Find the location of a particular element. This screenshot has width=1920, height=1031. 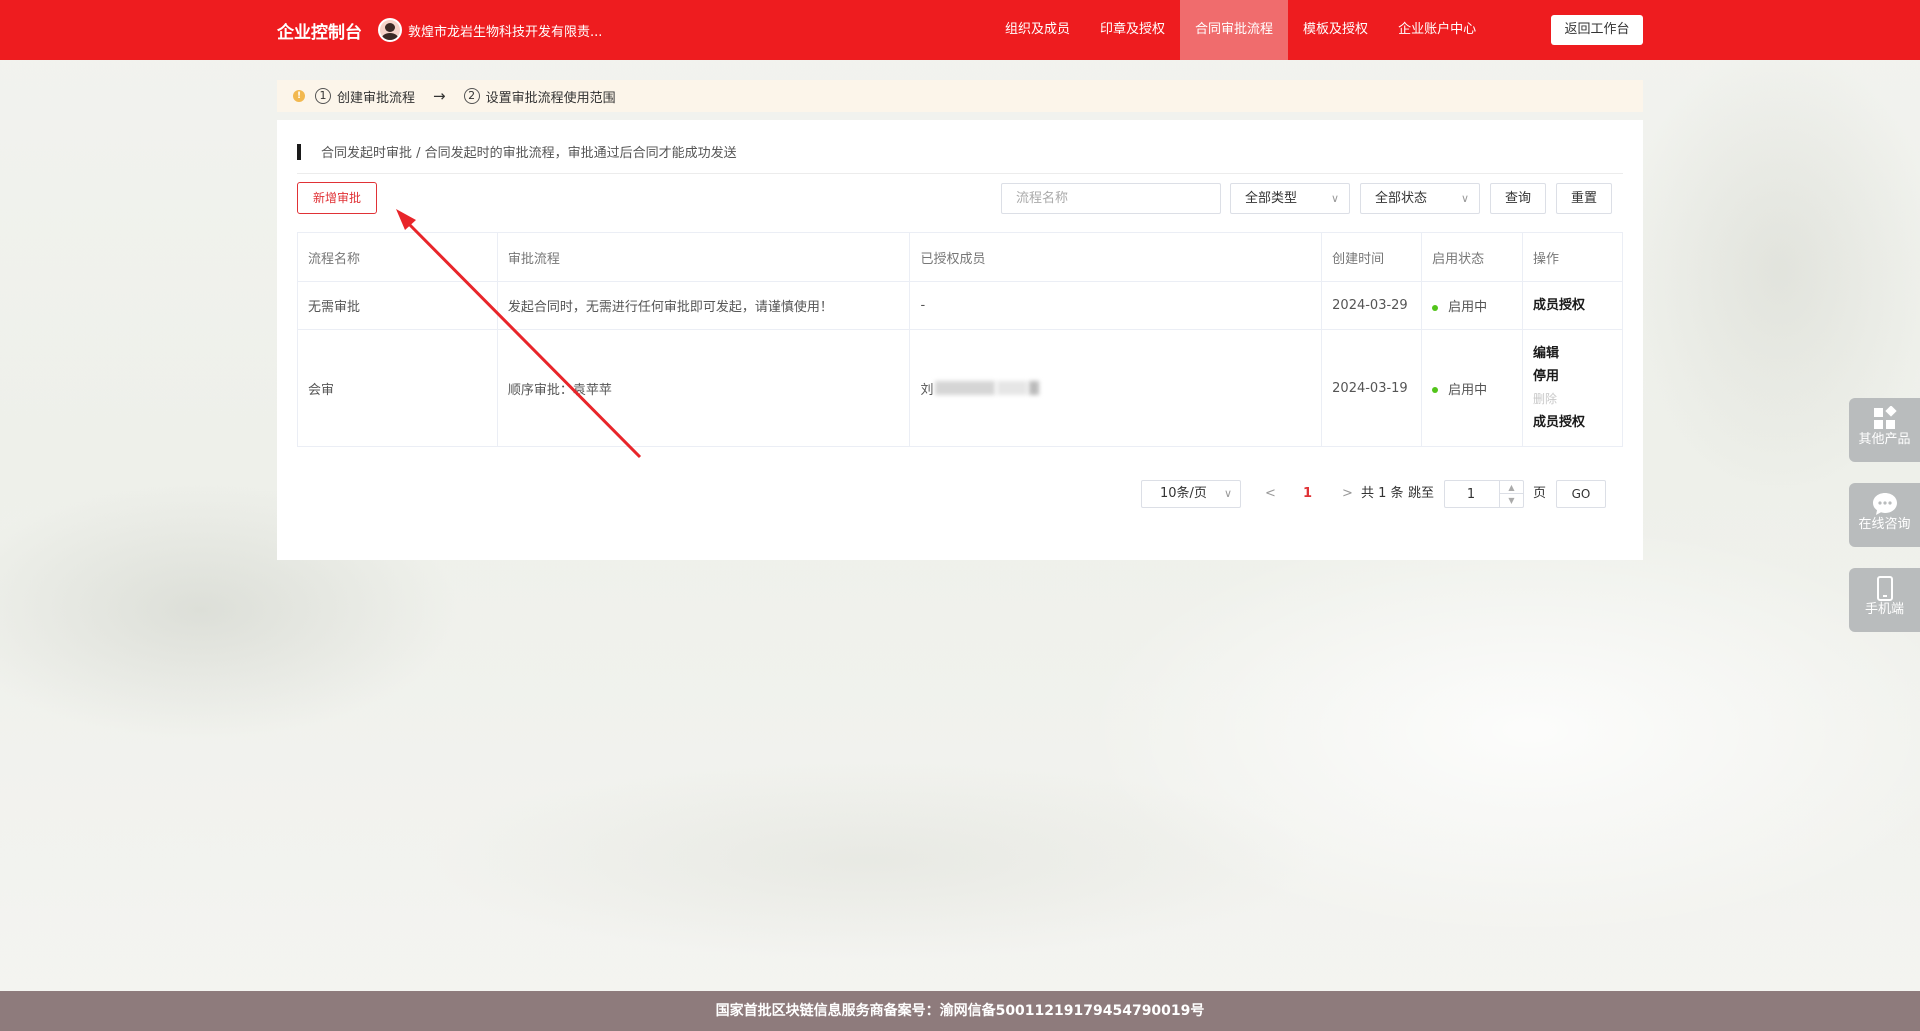

column-header: 审批流程 is located at coordinates (703, 257).